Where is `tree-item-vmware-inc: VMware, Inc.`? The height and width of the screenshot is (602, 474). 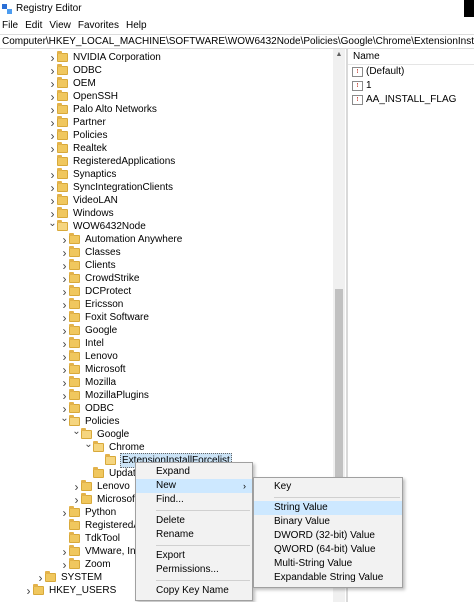 tree-item-vmware-inc: VMware, Inc. is located at coordinates (102, 551).